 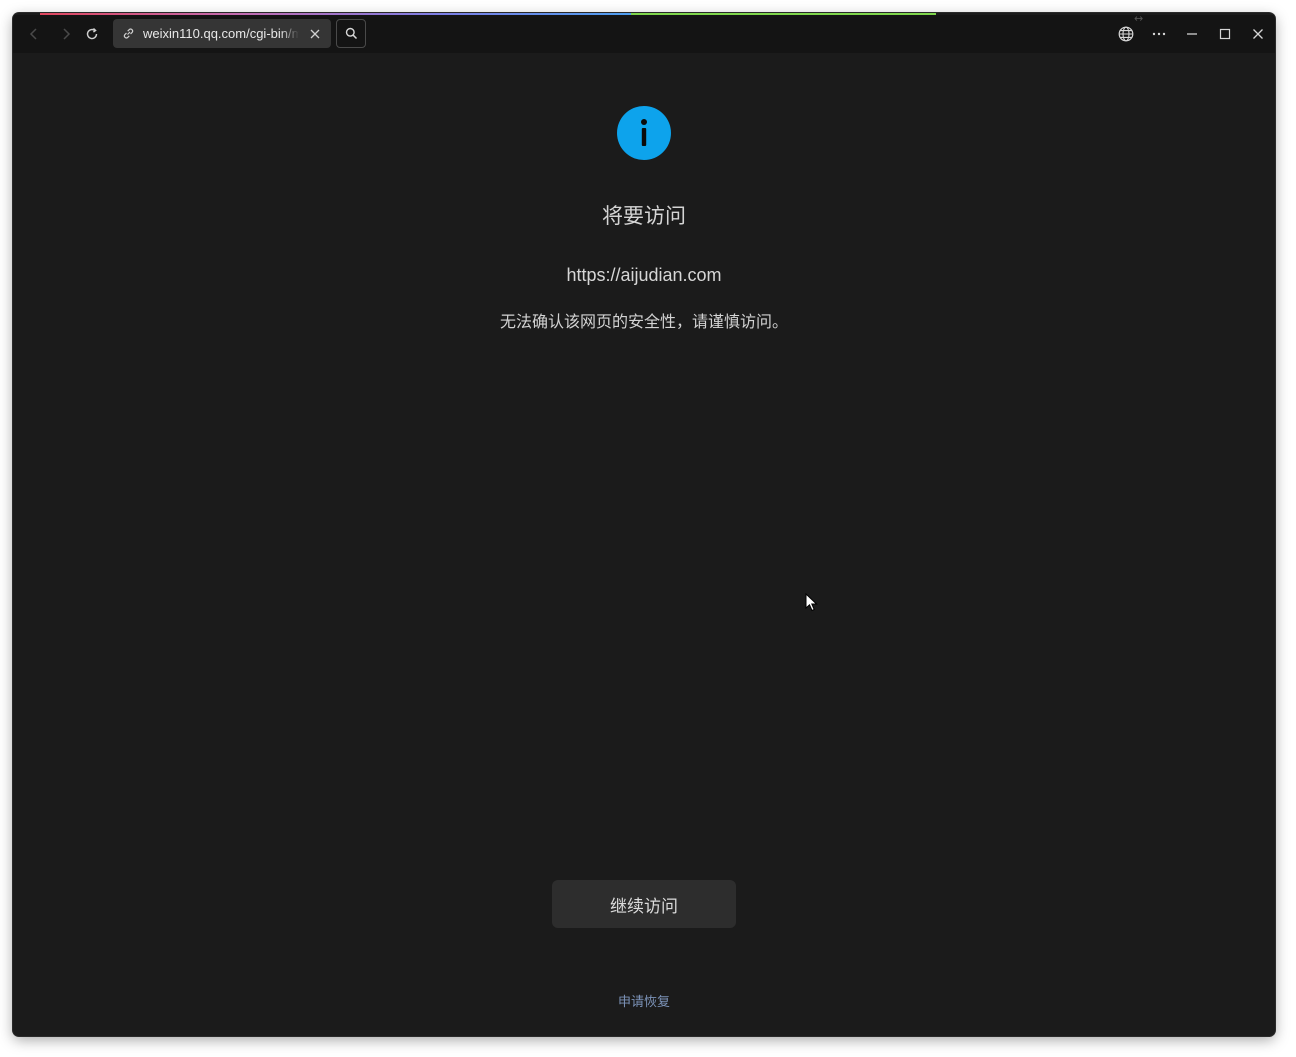 I want to click on maximize-icon, so click(x=1225, y=34).